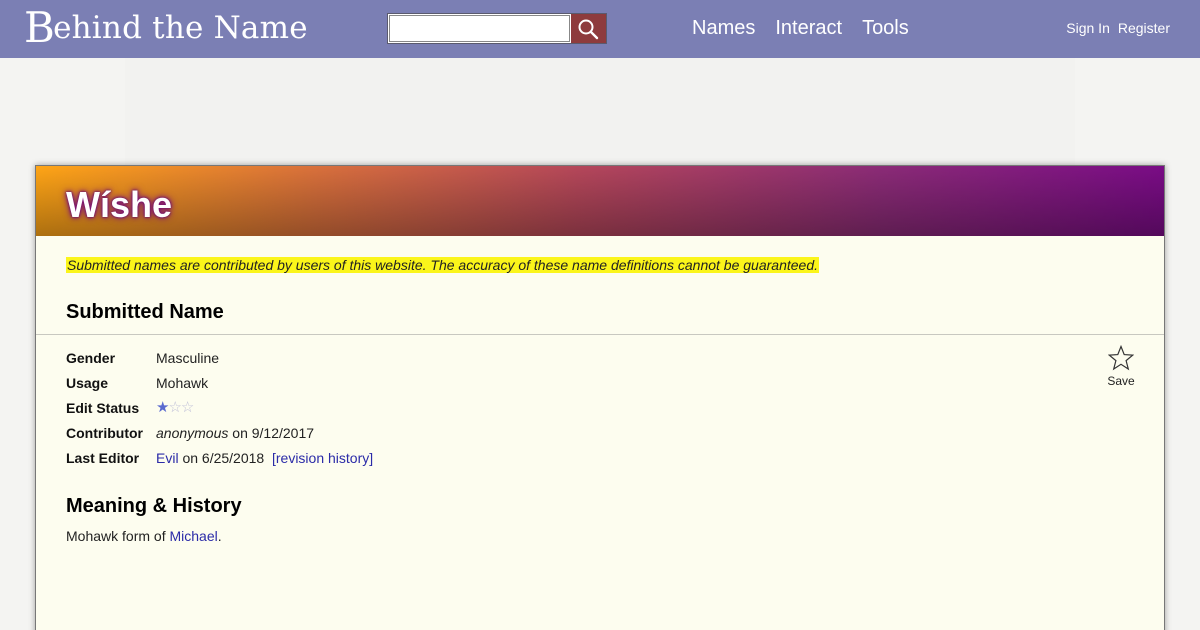 The width and height of the screenshot is (1200, 630). What do you see at coordinates (103, 408) in the screenshot?
I see `edit-status-label: Edit Status` at bounding box center [103, 408].